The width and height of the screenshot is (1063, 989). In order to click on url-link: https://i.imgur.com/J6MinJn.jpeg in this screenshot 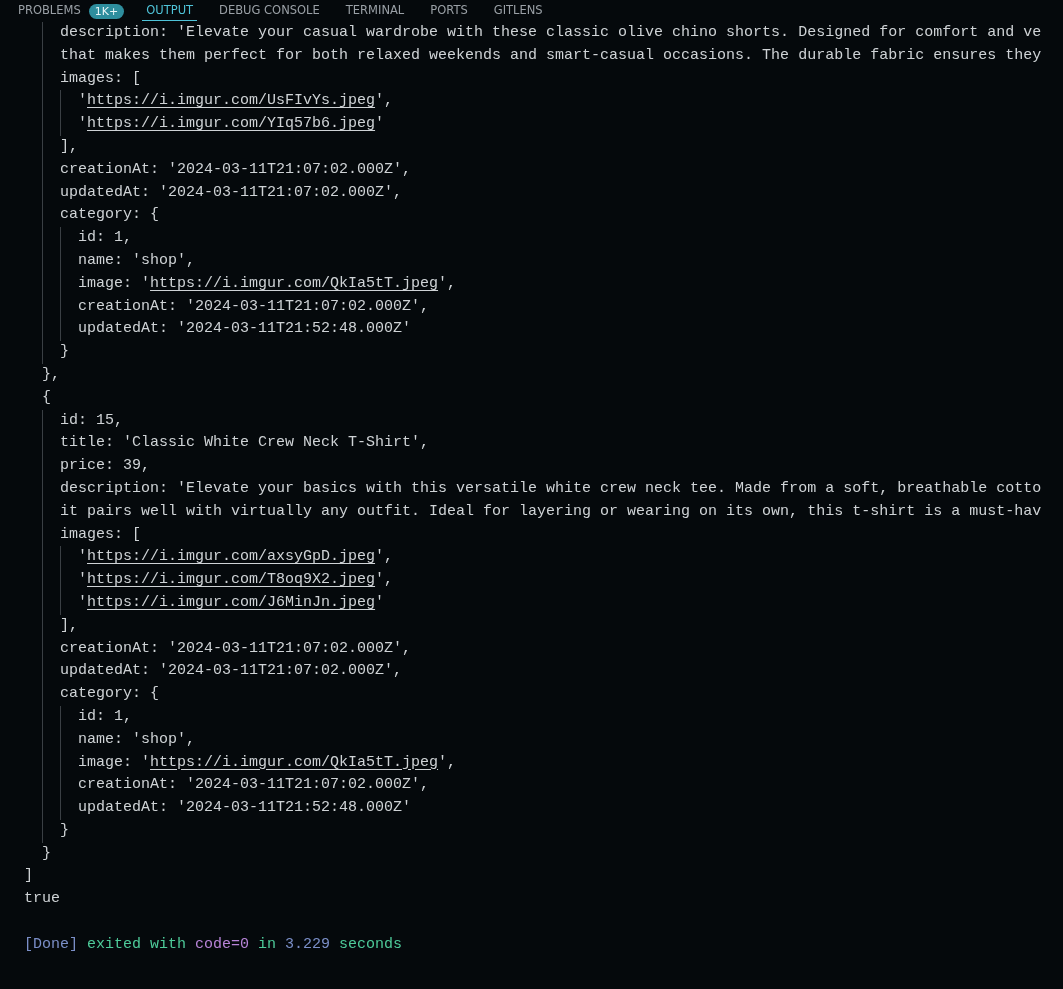, I will do `click(231, 602)`.